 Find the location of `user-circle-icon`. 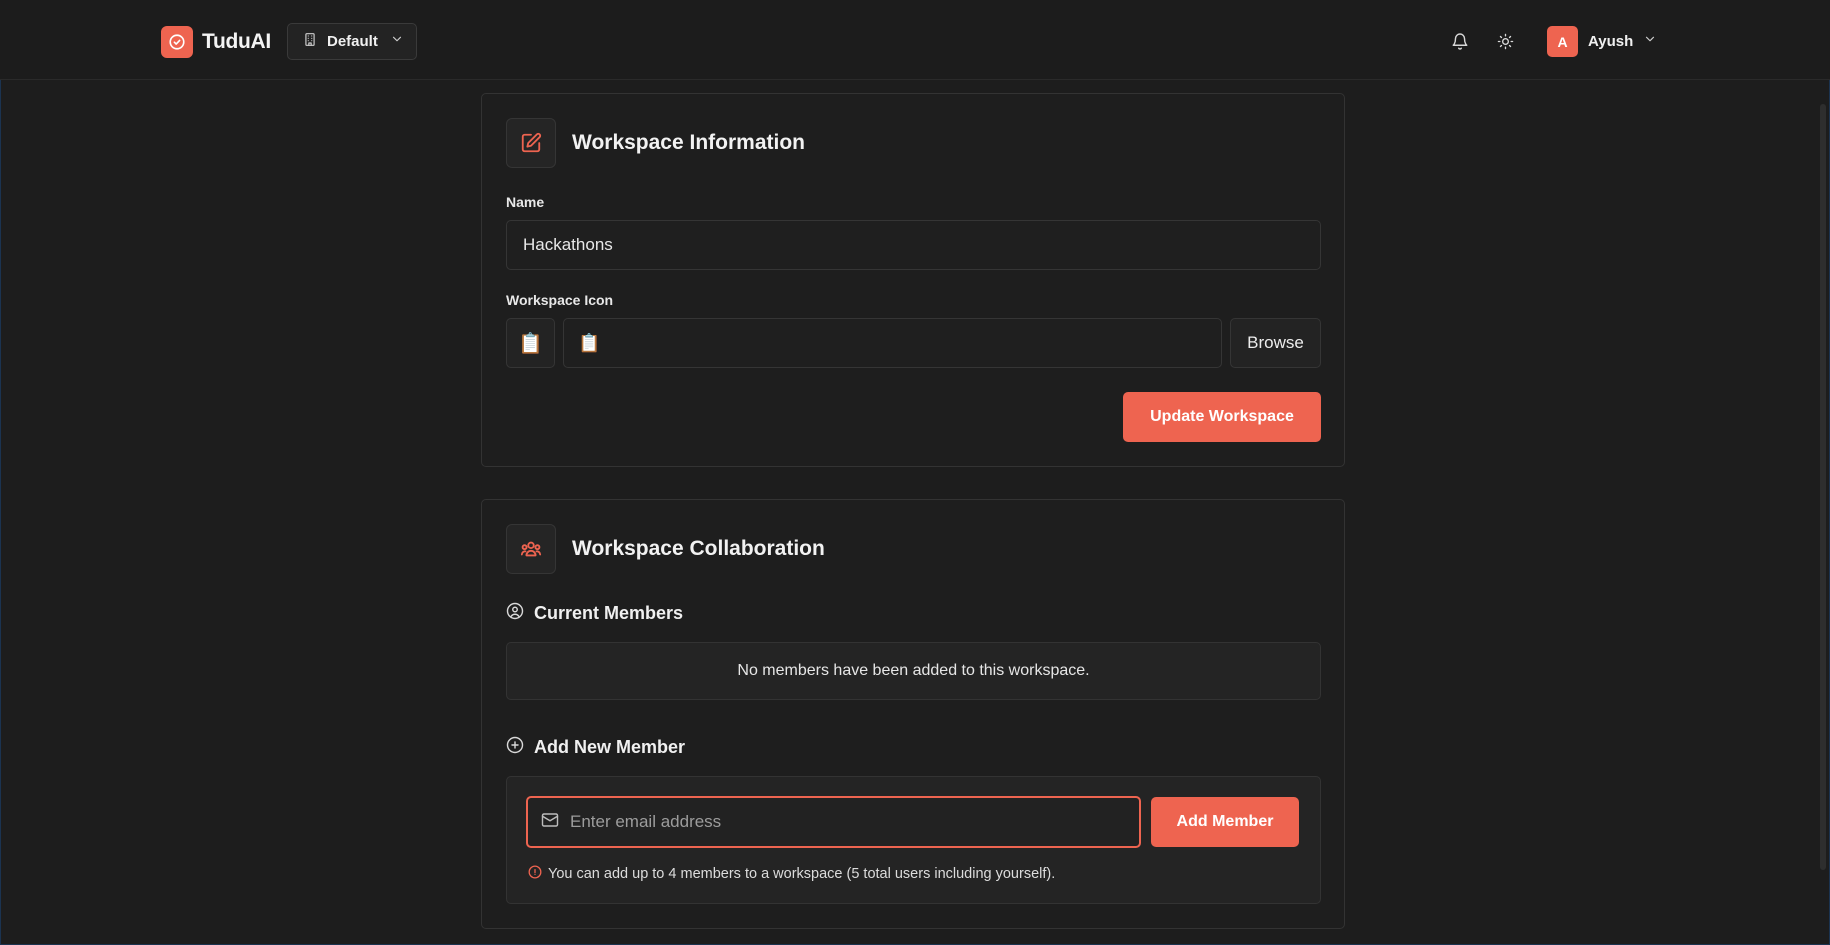

user-circle-icon is located at coordinates (515, 613).